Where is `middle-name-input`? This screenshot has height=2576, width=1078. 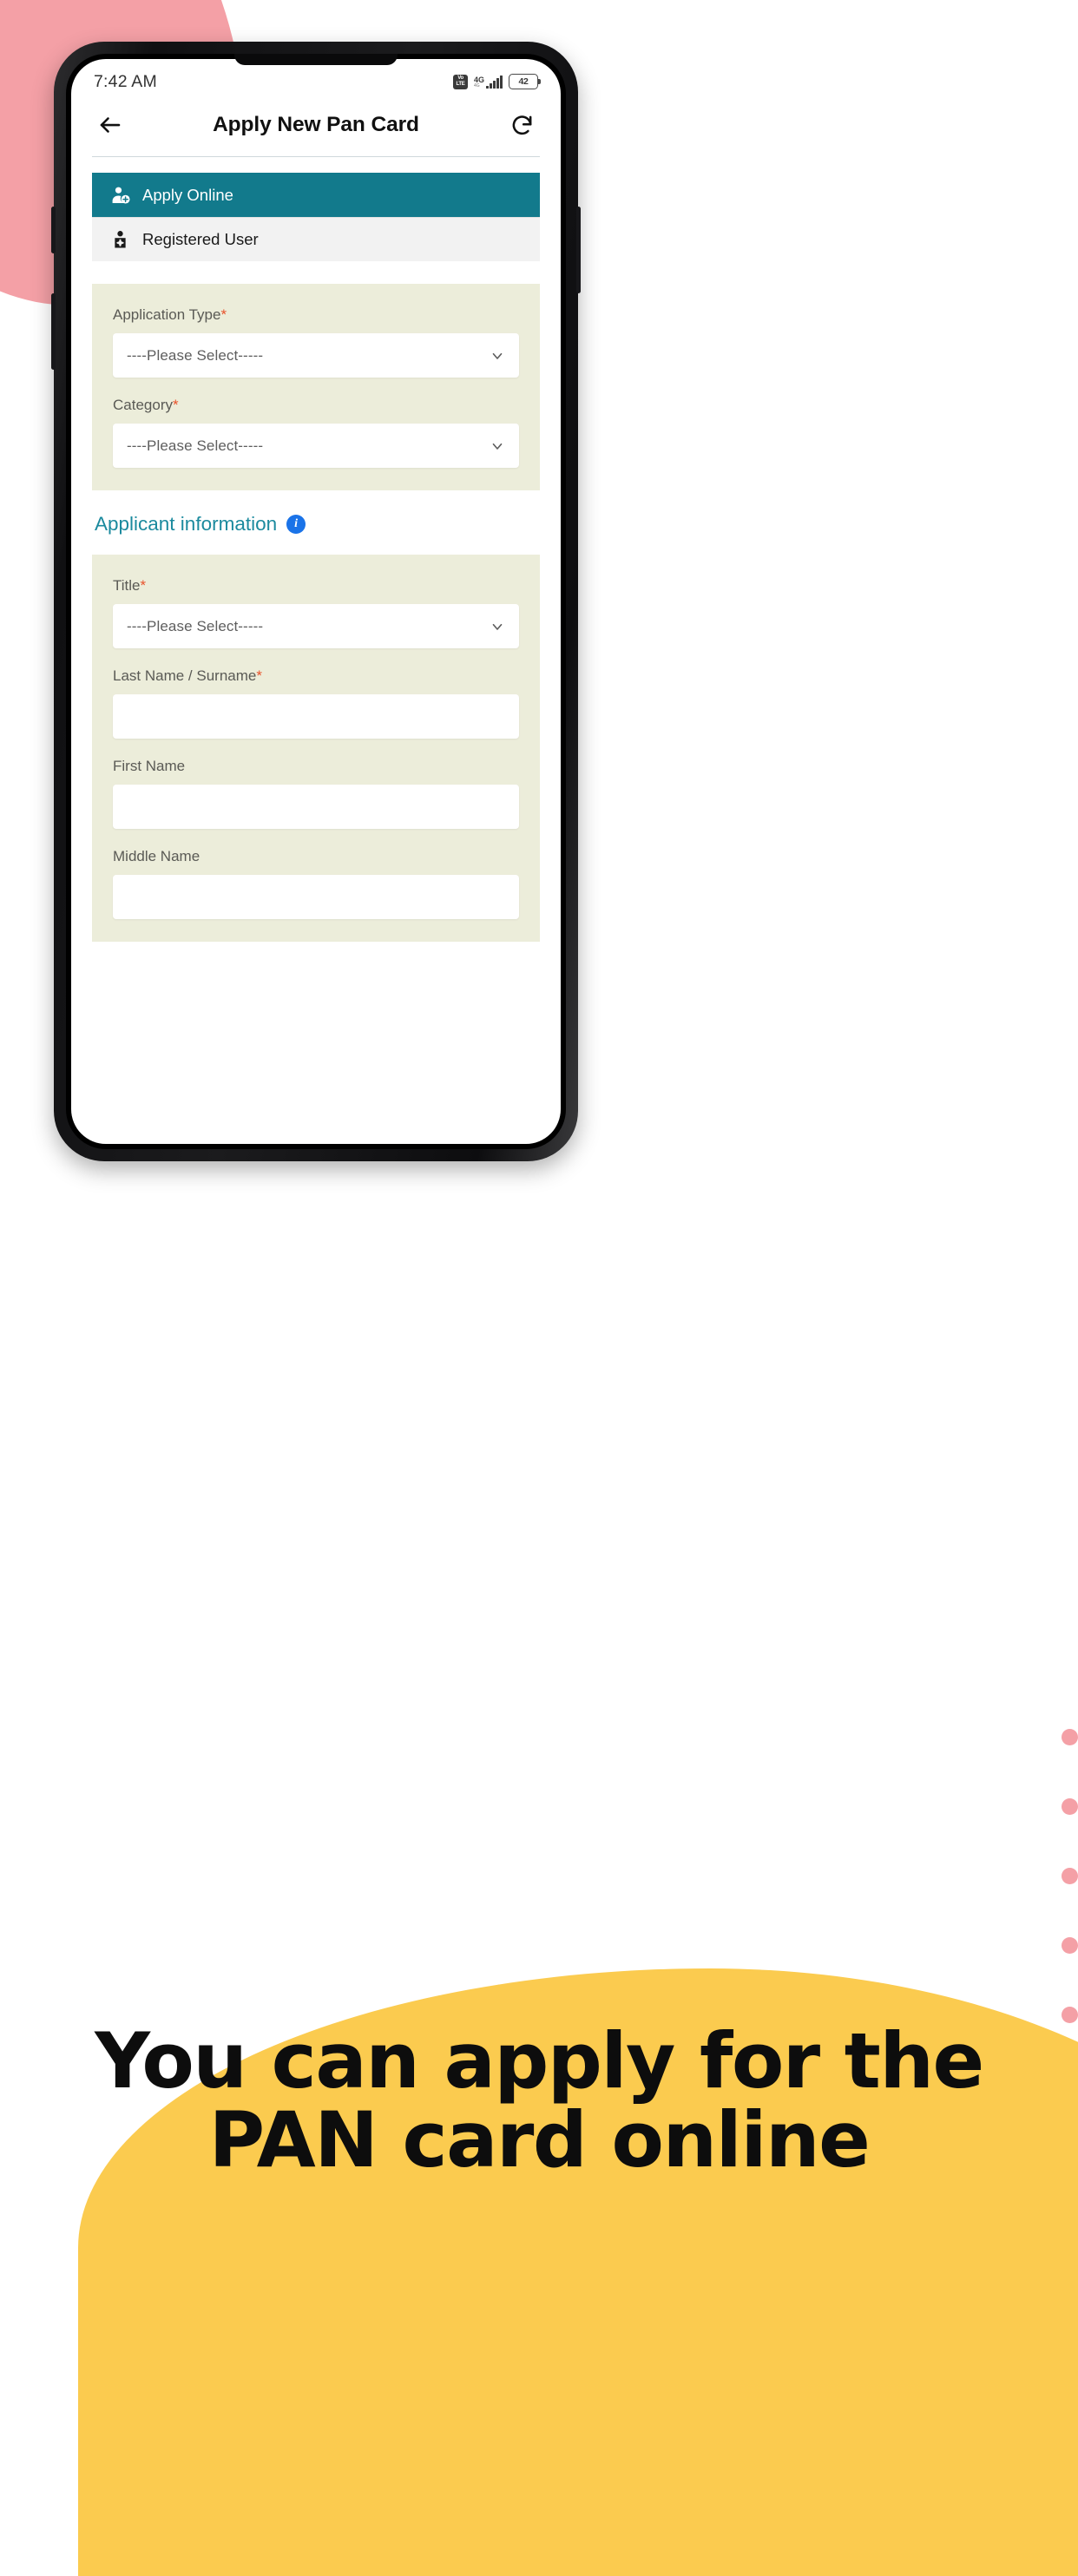 middle-name-input is located at coordinates (316, 897).